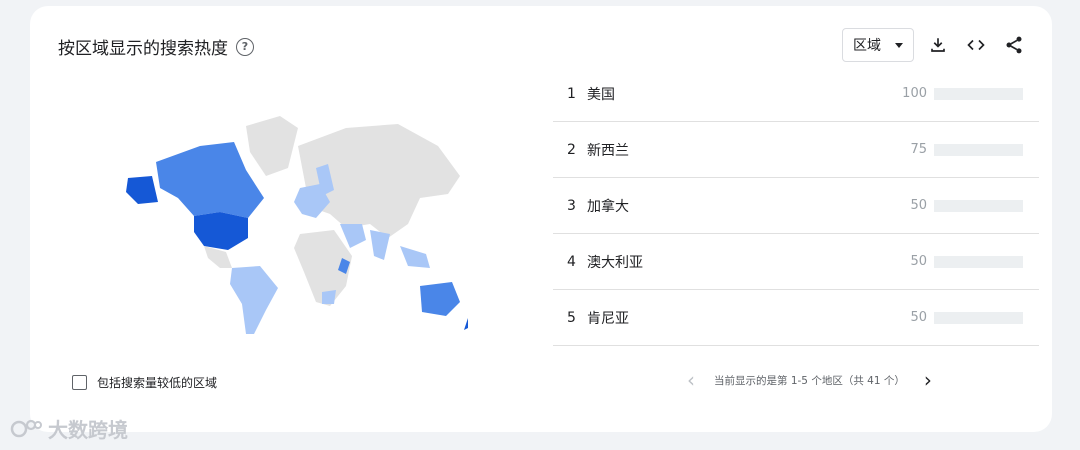 This screenshot has width=1080, height=450. I want to click on region-name: 澳大利亚, so click(615, 262).